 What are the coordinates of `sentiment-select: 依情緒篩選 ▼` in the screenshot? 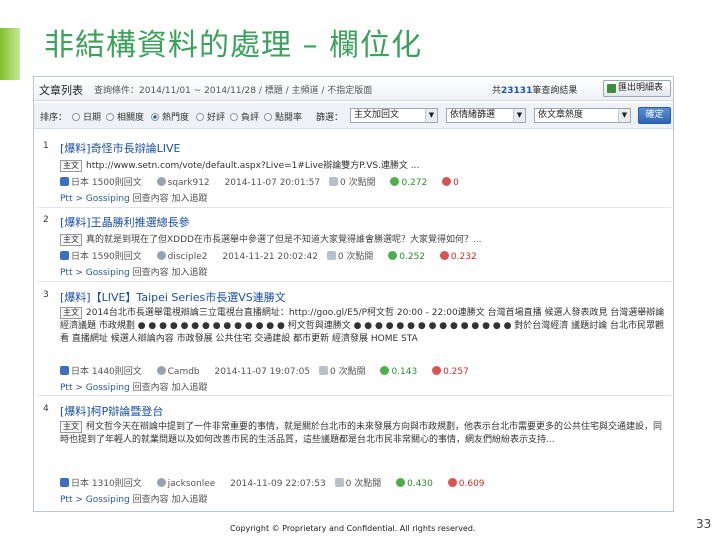 It's located at (486, 115).